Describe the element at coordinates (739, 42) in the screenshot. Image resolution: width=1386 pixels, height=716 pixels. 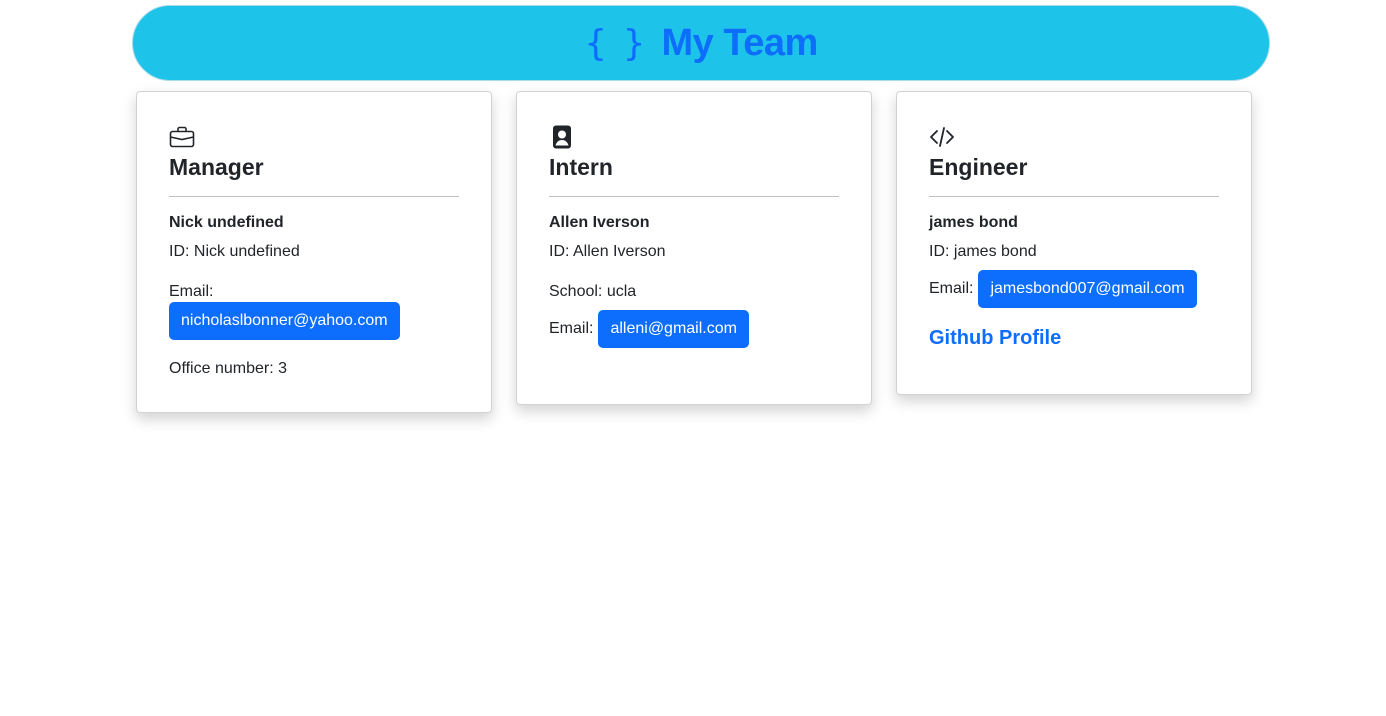
I see `page-title: My Team` at that location.